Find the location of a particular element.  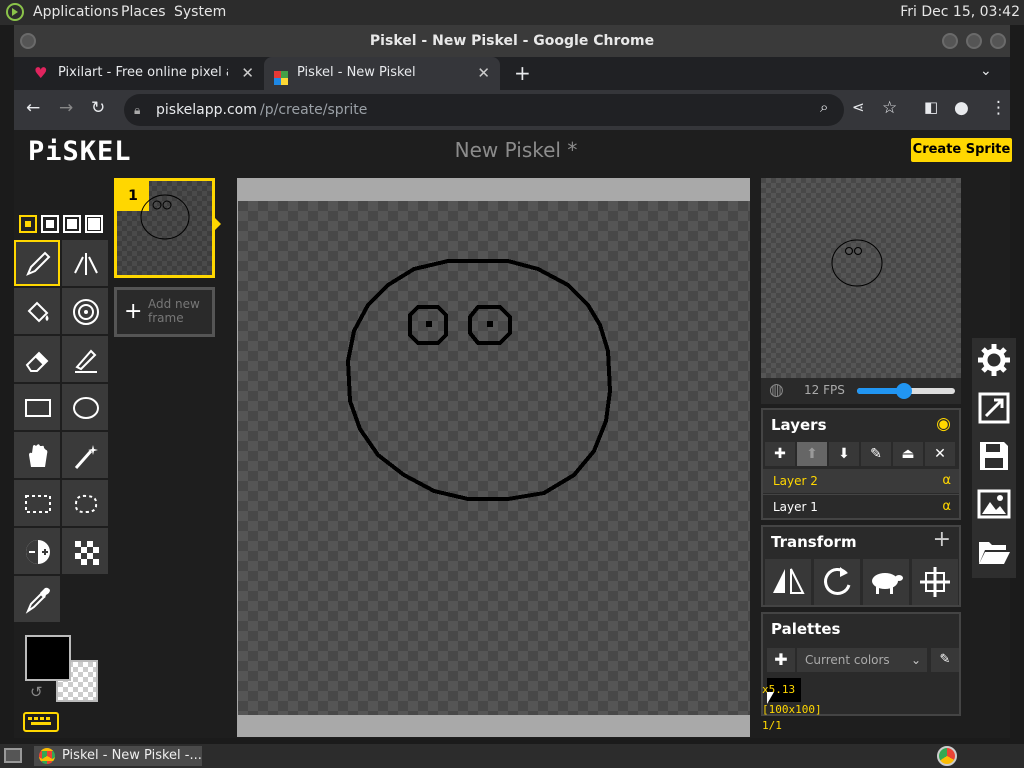

add-layer-button: ✚ is located at coordinates (780, 454).